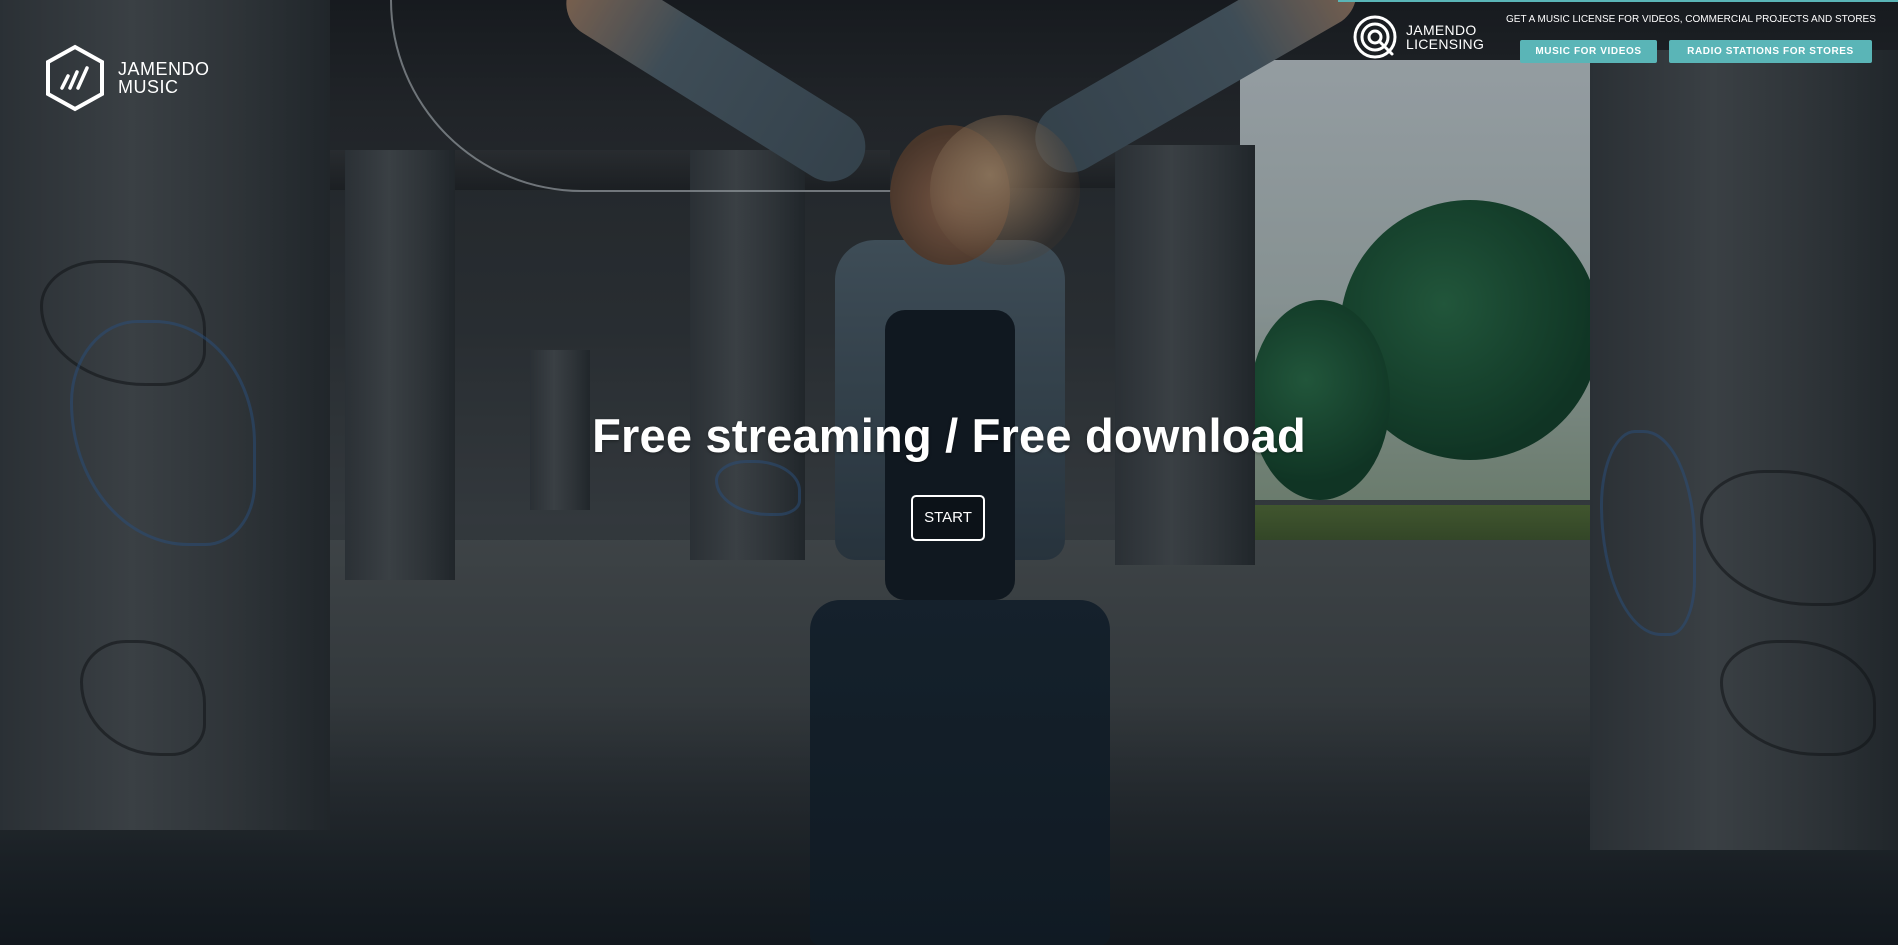 Image resolution: width=1898 pixels, height=945 pixels. Describe the element at coordinates (1618, 1) in the screenshot. I see `licensing-accent-bar` at that location.